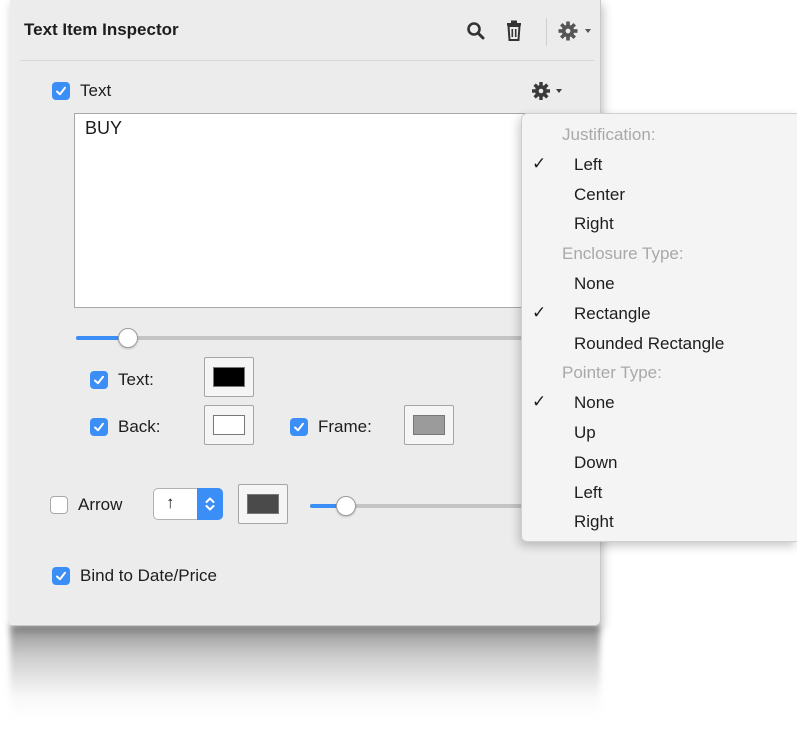 This screenshot has height=732, width=797. Describe the element at coordinates (659, 284) in the screenshot. I see `menu-item-none: None` at that location.